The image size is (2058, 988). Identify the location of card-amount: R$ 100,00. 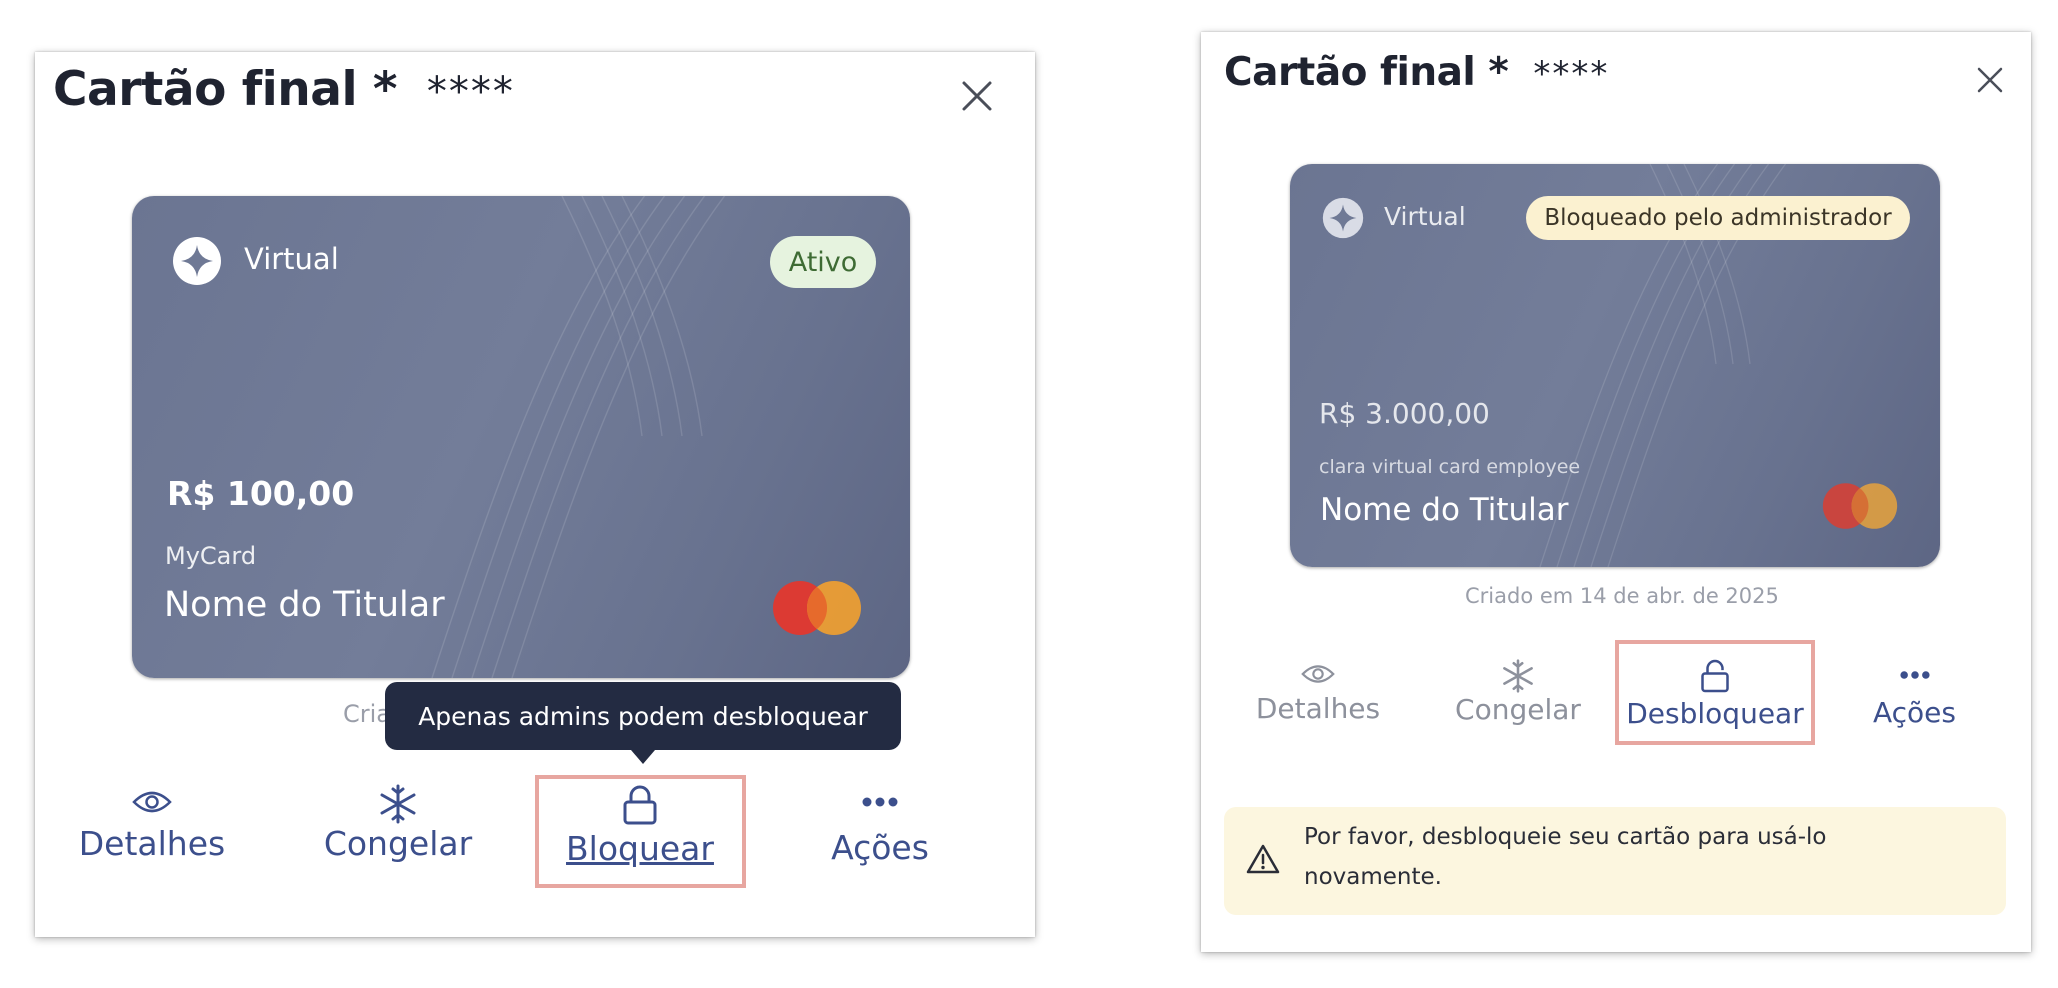
(261, 493).